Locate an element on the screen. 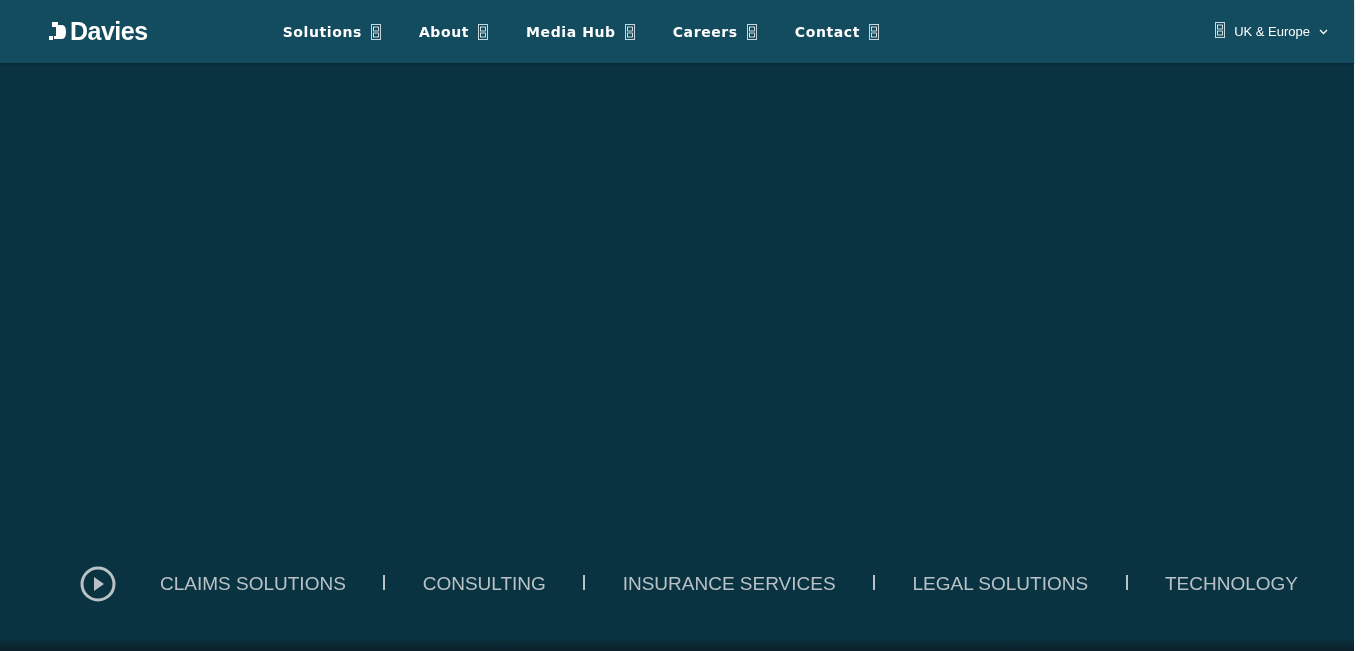 Image resolution: width=1366 pixels, height=651 pixels. chevron-down-icon is located at coordinates (1323, 31).